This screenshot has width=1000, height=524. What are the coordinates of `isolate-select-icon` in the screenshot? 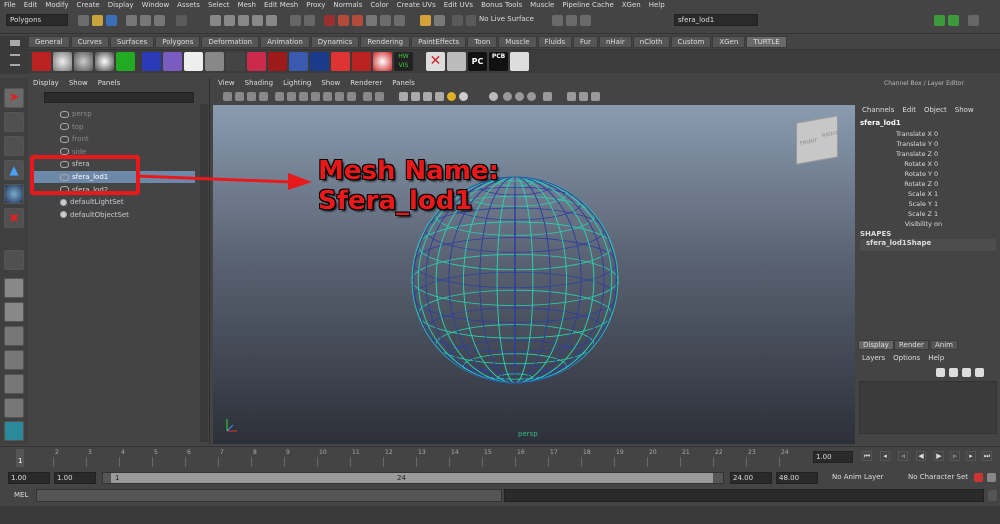 It's located at (403, 96).